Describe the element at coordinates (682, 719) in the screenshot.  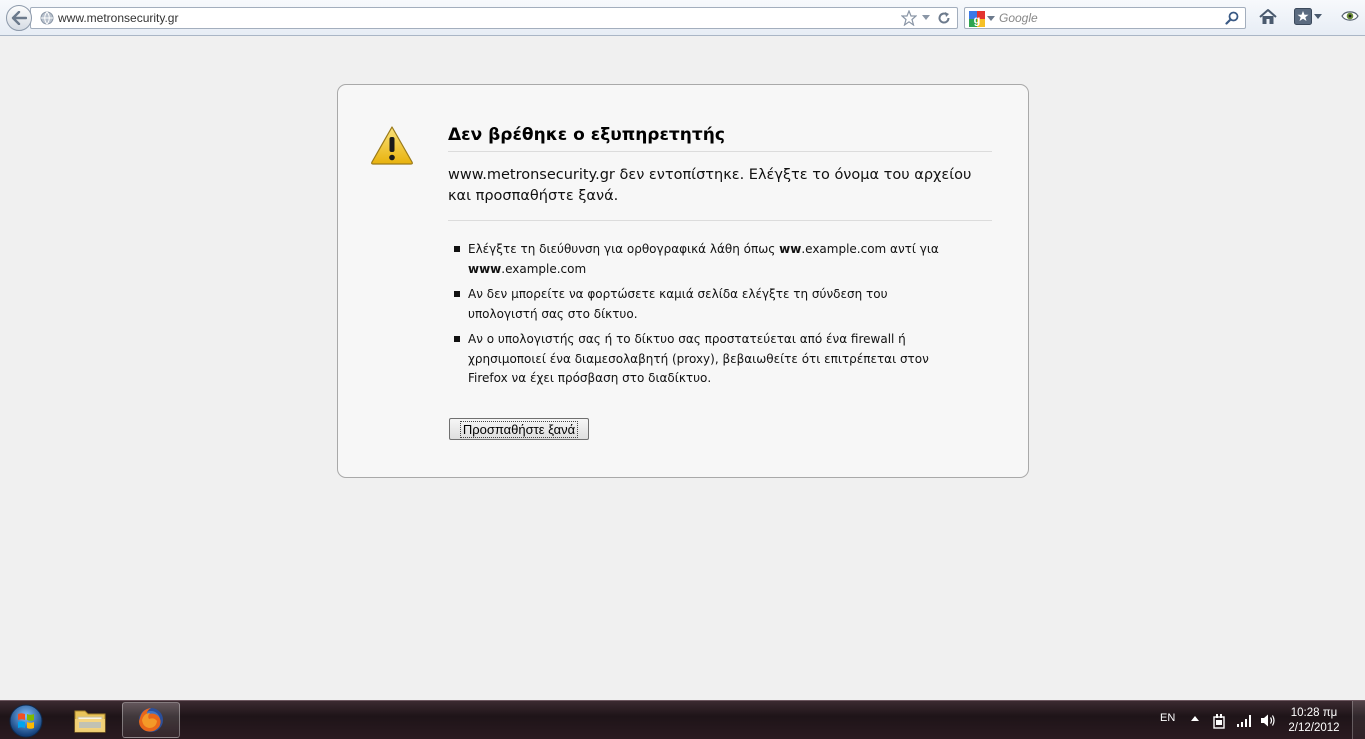
I see `taskbar: EN 10:28 πμ 2/12/2012` at that location.